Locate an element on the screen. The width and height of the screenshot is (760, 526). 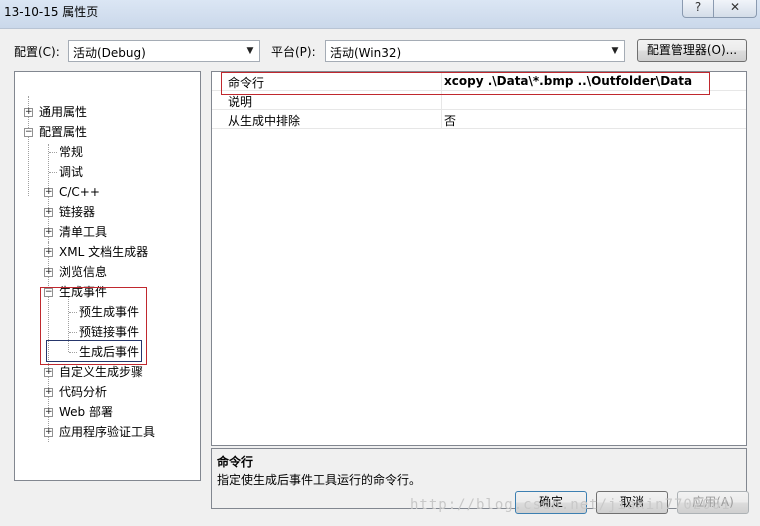
description-title: 命令行 is located at coordinates (235, 462).